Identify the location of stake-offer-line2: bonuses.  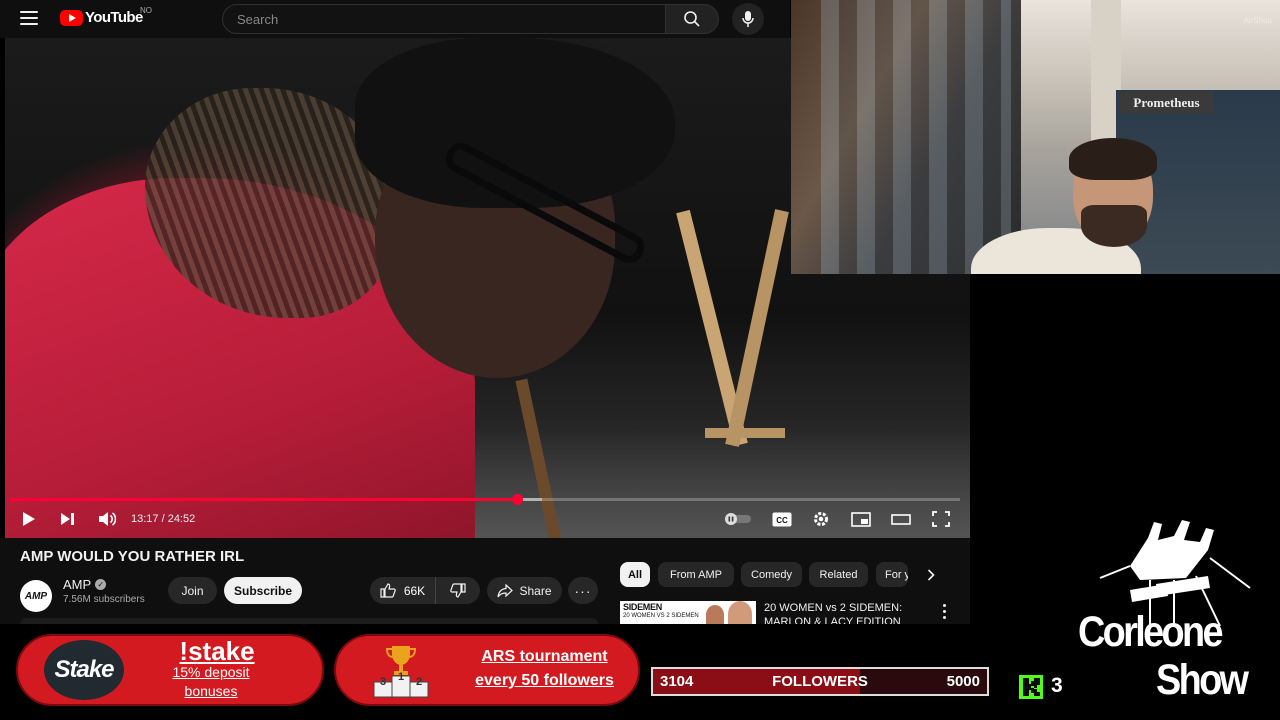
(211, 691).